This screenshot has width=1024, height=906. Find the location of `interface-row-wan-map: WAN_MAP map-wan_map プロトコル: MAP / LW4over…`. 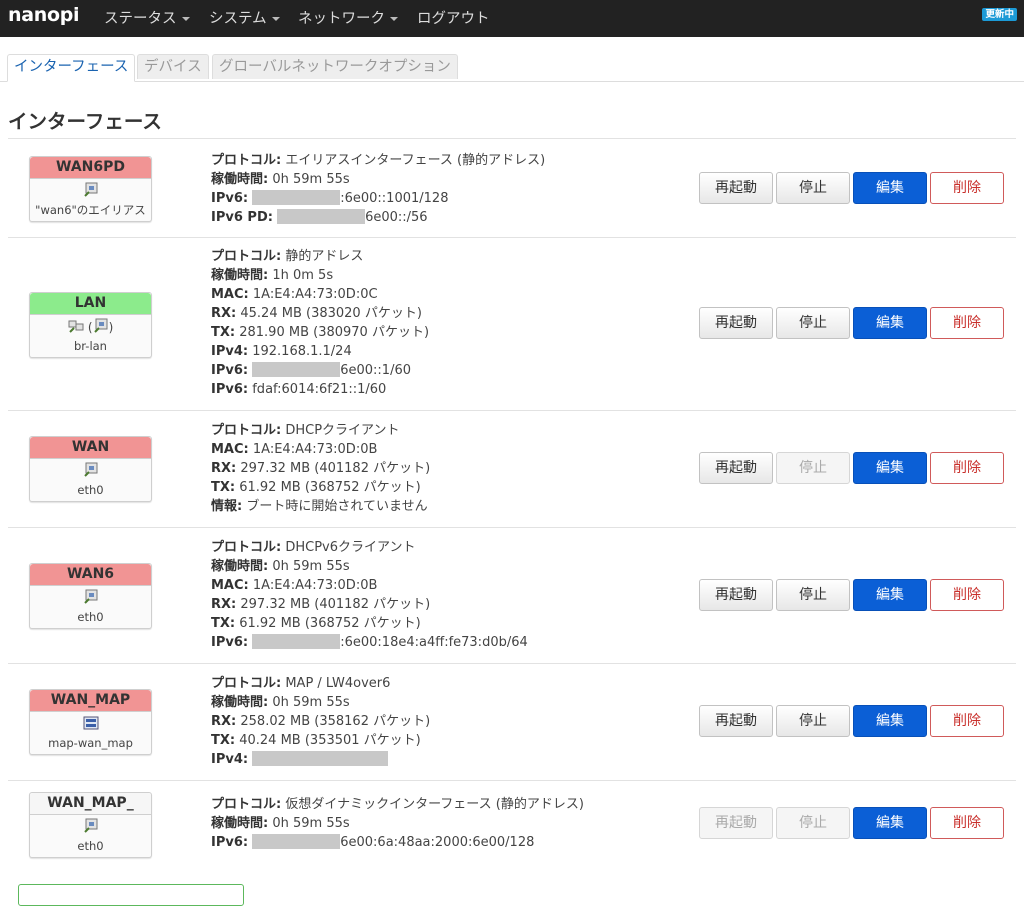

interface-row-wan-map: WAN_MAP map-wan_map プロトコル: MAP / LW4over… is located at coordinates (512, 722).